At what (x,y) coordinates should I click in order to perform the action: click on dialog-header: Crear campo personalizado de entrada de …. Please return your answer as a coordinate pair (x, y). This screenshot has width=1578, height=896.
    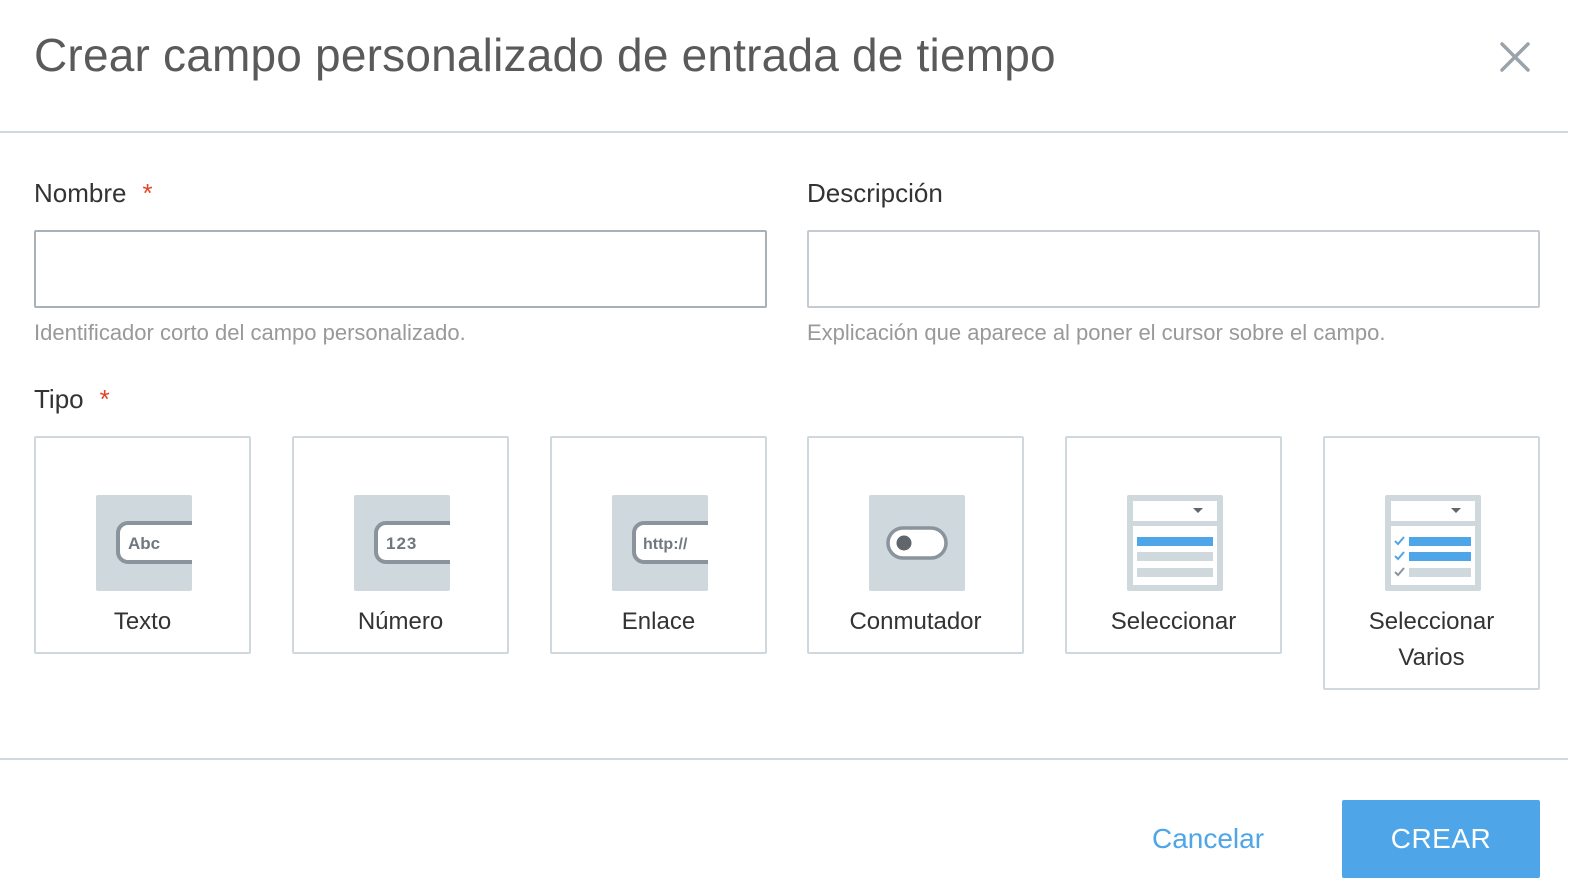
    Looking at the image, I should click on (784, 66).